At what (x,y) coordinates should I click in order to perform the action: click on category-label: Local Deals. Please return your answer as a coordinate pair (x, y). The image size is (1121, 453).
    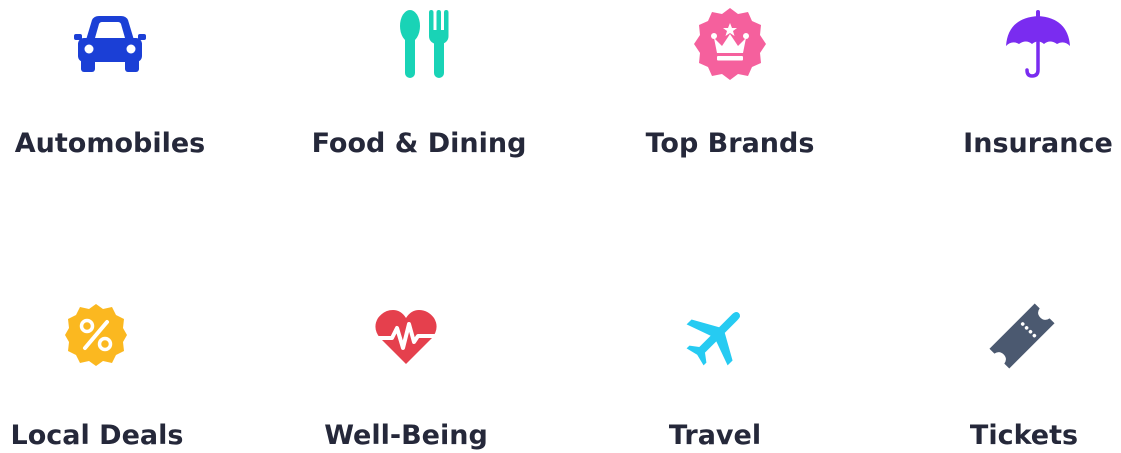
    Looking at the image, I should click on (97, 435).